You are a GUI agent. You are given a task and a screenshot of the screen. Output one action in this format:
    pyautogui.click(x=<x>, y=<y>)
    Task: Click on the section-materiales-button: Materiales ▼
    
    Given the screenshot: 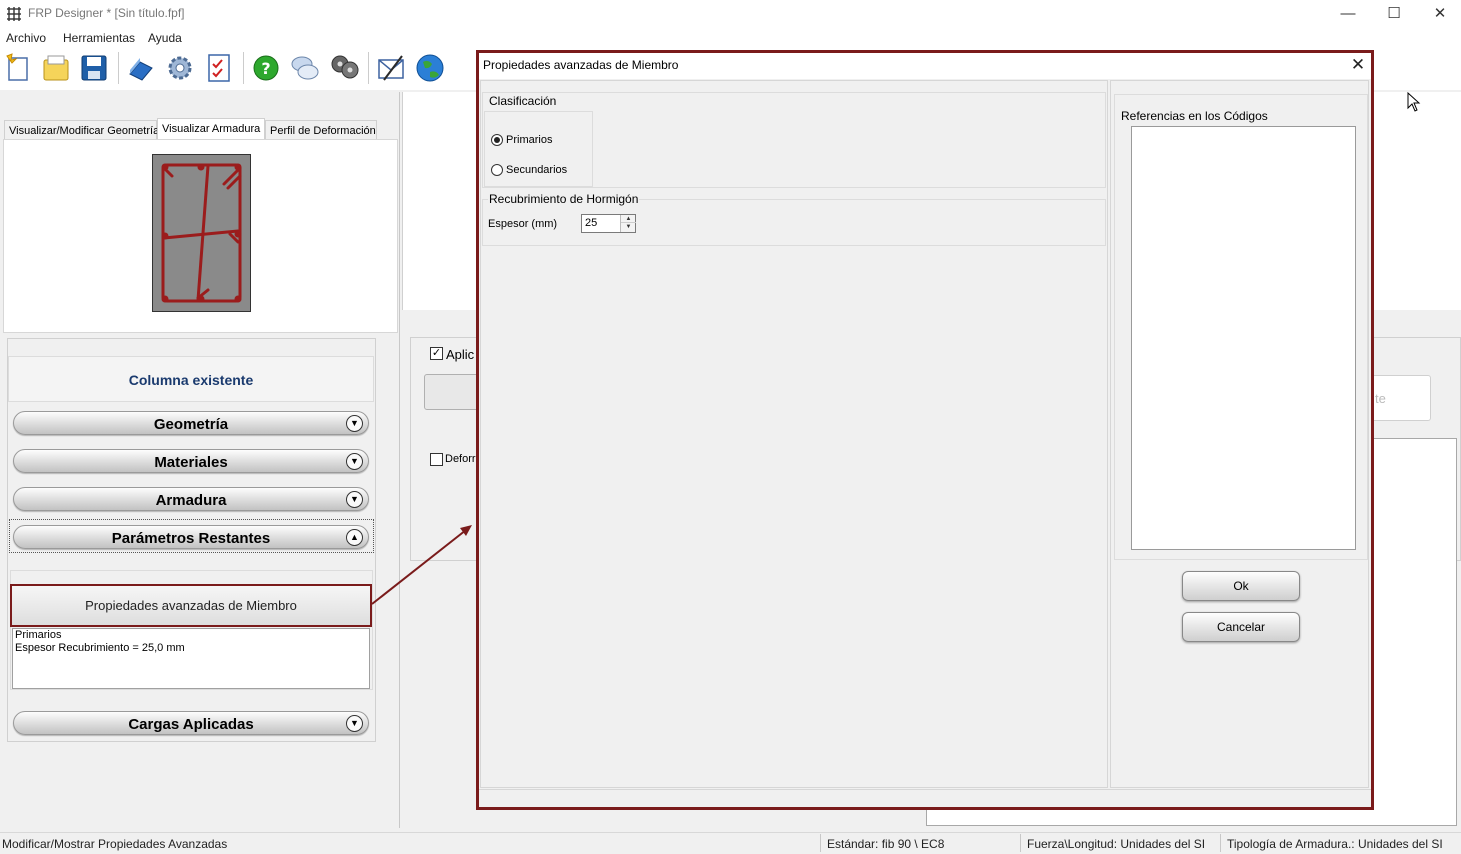 What is the action you would take?
    pyautogui.click(x=191, y=461)
    